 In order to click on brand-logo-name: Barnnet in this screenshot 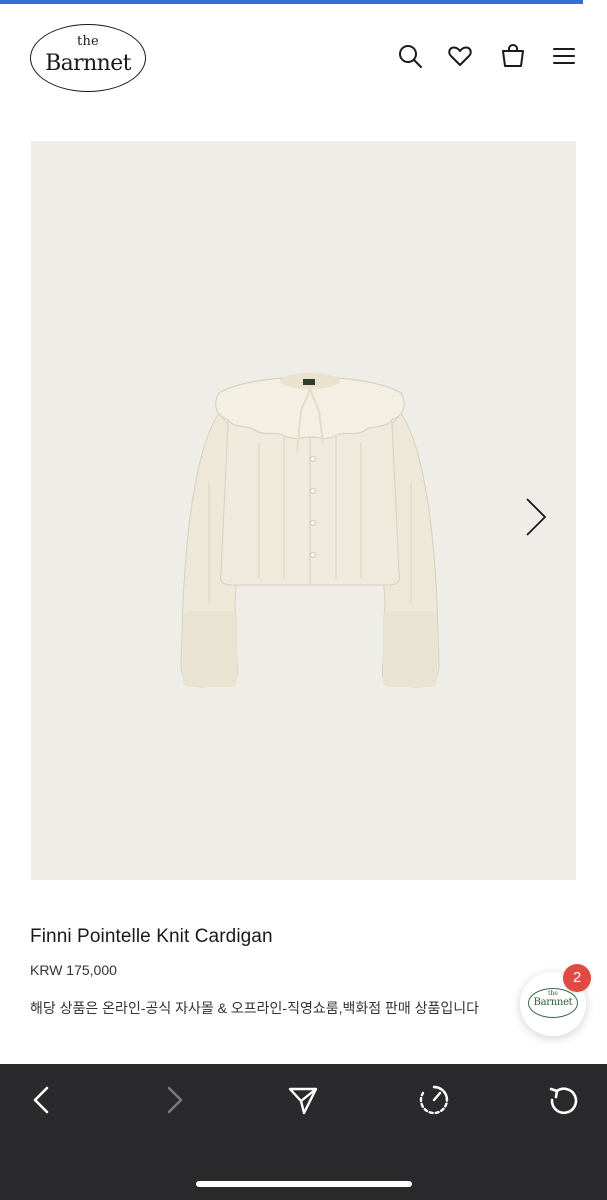, I will do `click(88, 63)`.